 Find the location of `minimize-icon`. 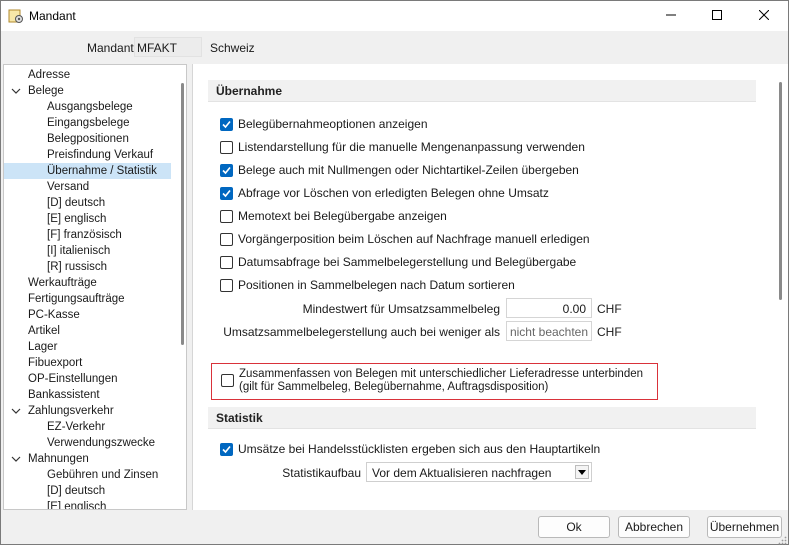

minimize-icon is located at coordinates (671, 16).